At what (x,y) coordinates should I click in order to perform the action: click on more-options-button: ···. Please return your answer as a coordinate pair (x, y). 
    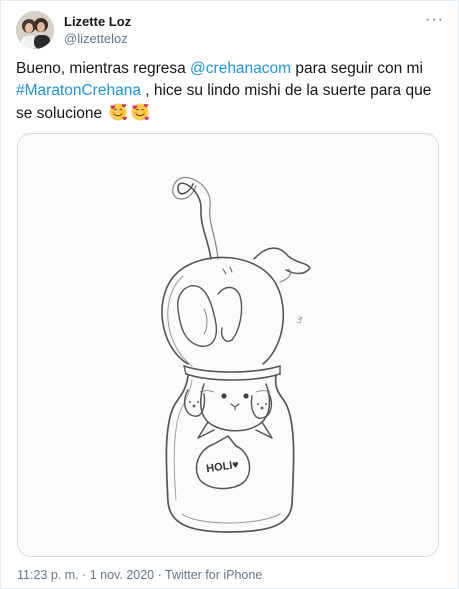
    Looking at the image, I should click on (434, 20).